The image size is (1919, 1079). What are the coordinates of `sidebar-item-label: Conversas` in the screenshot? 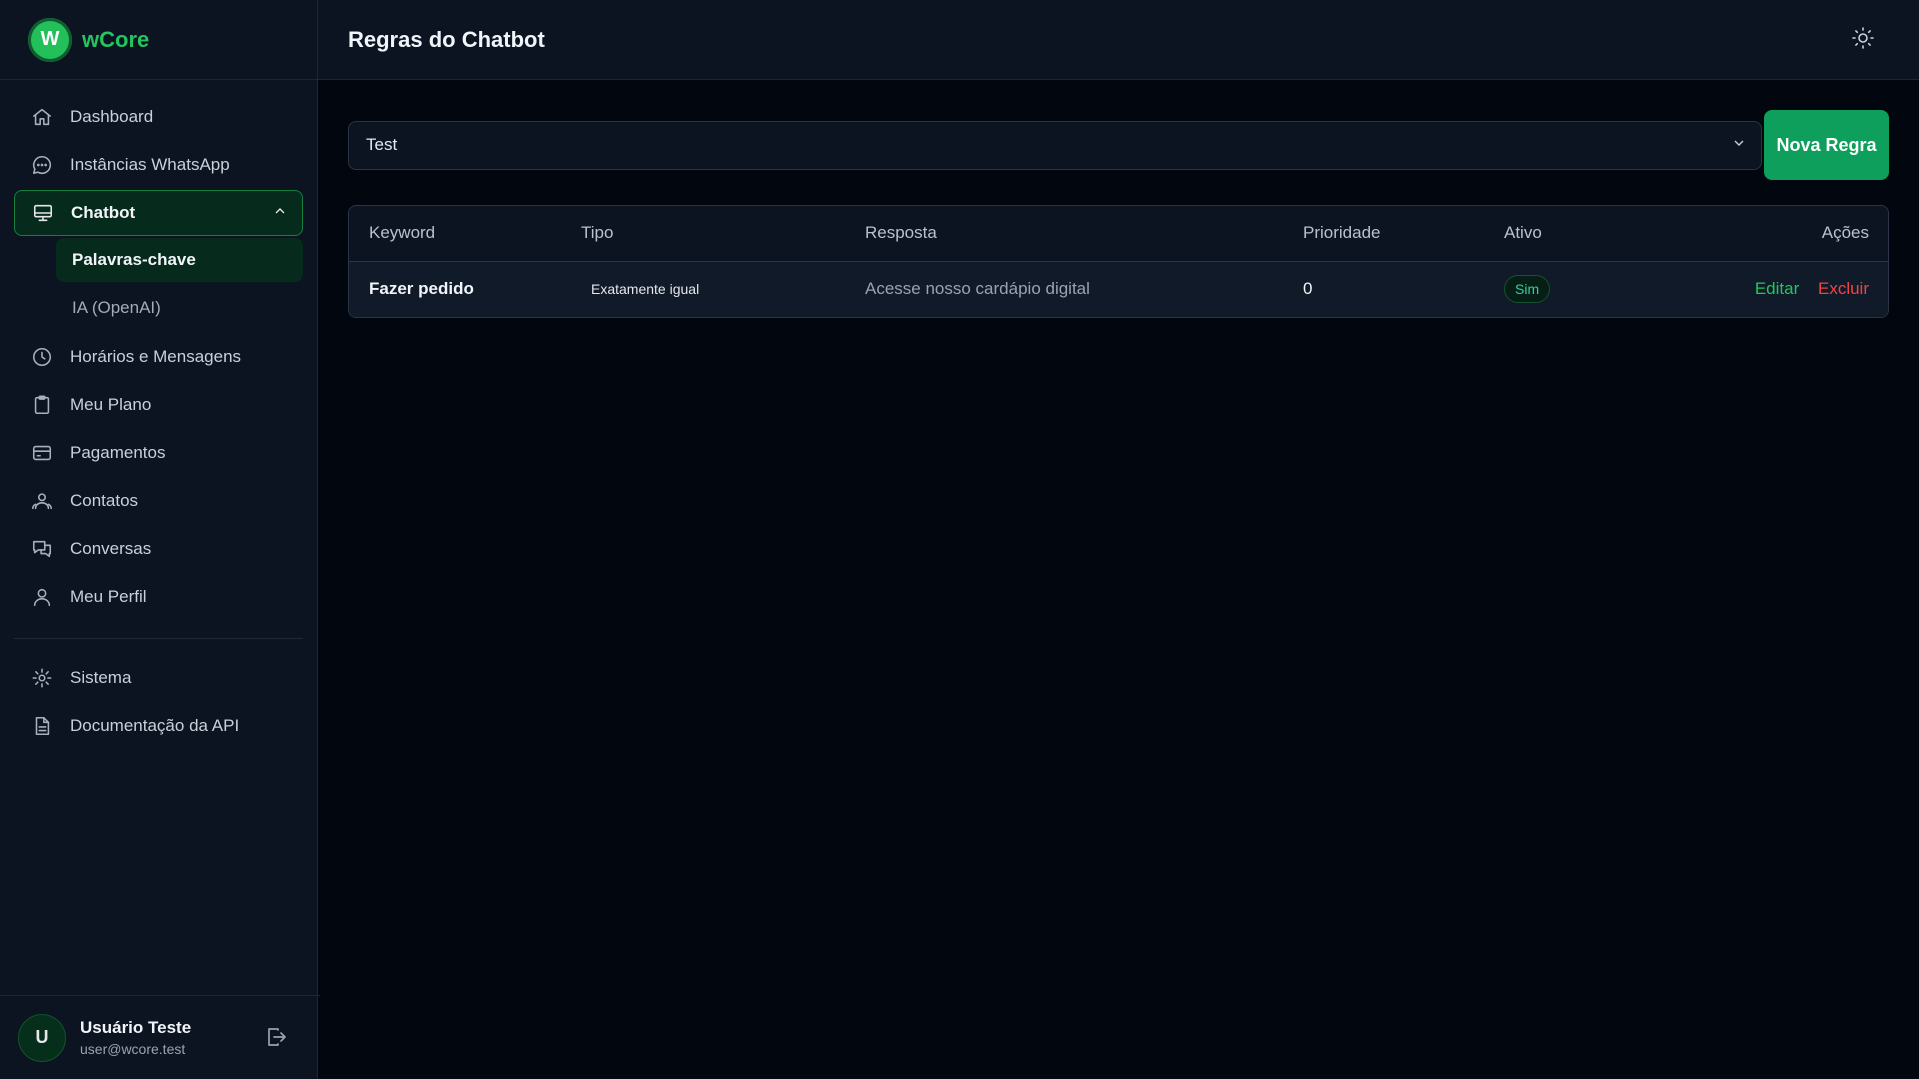 It's located at (111, 548).